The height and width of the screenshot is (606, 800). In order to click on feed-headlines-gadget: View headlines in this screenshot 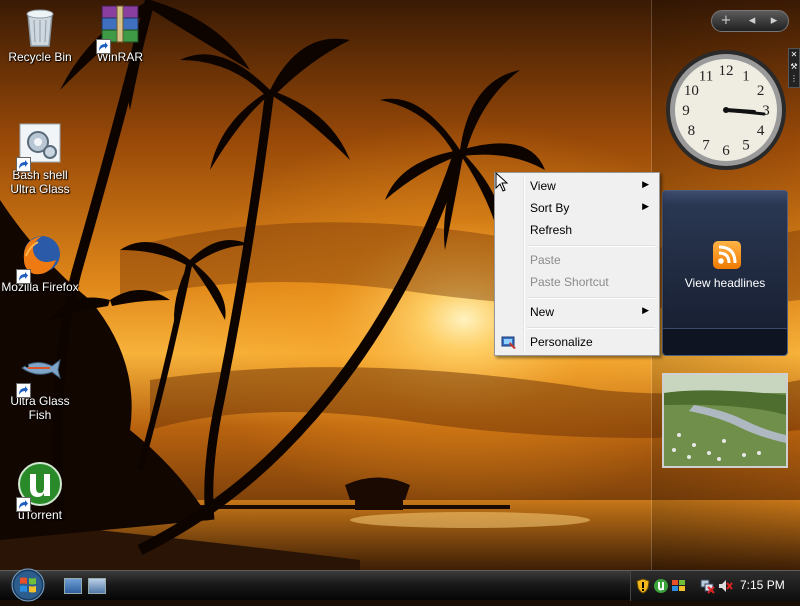, I will do `click(725, 273)`.